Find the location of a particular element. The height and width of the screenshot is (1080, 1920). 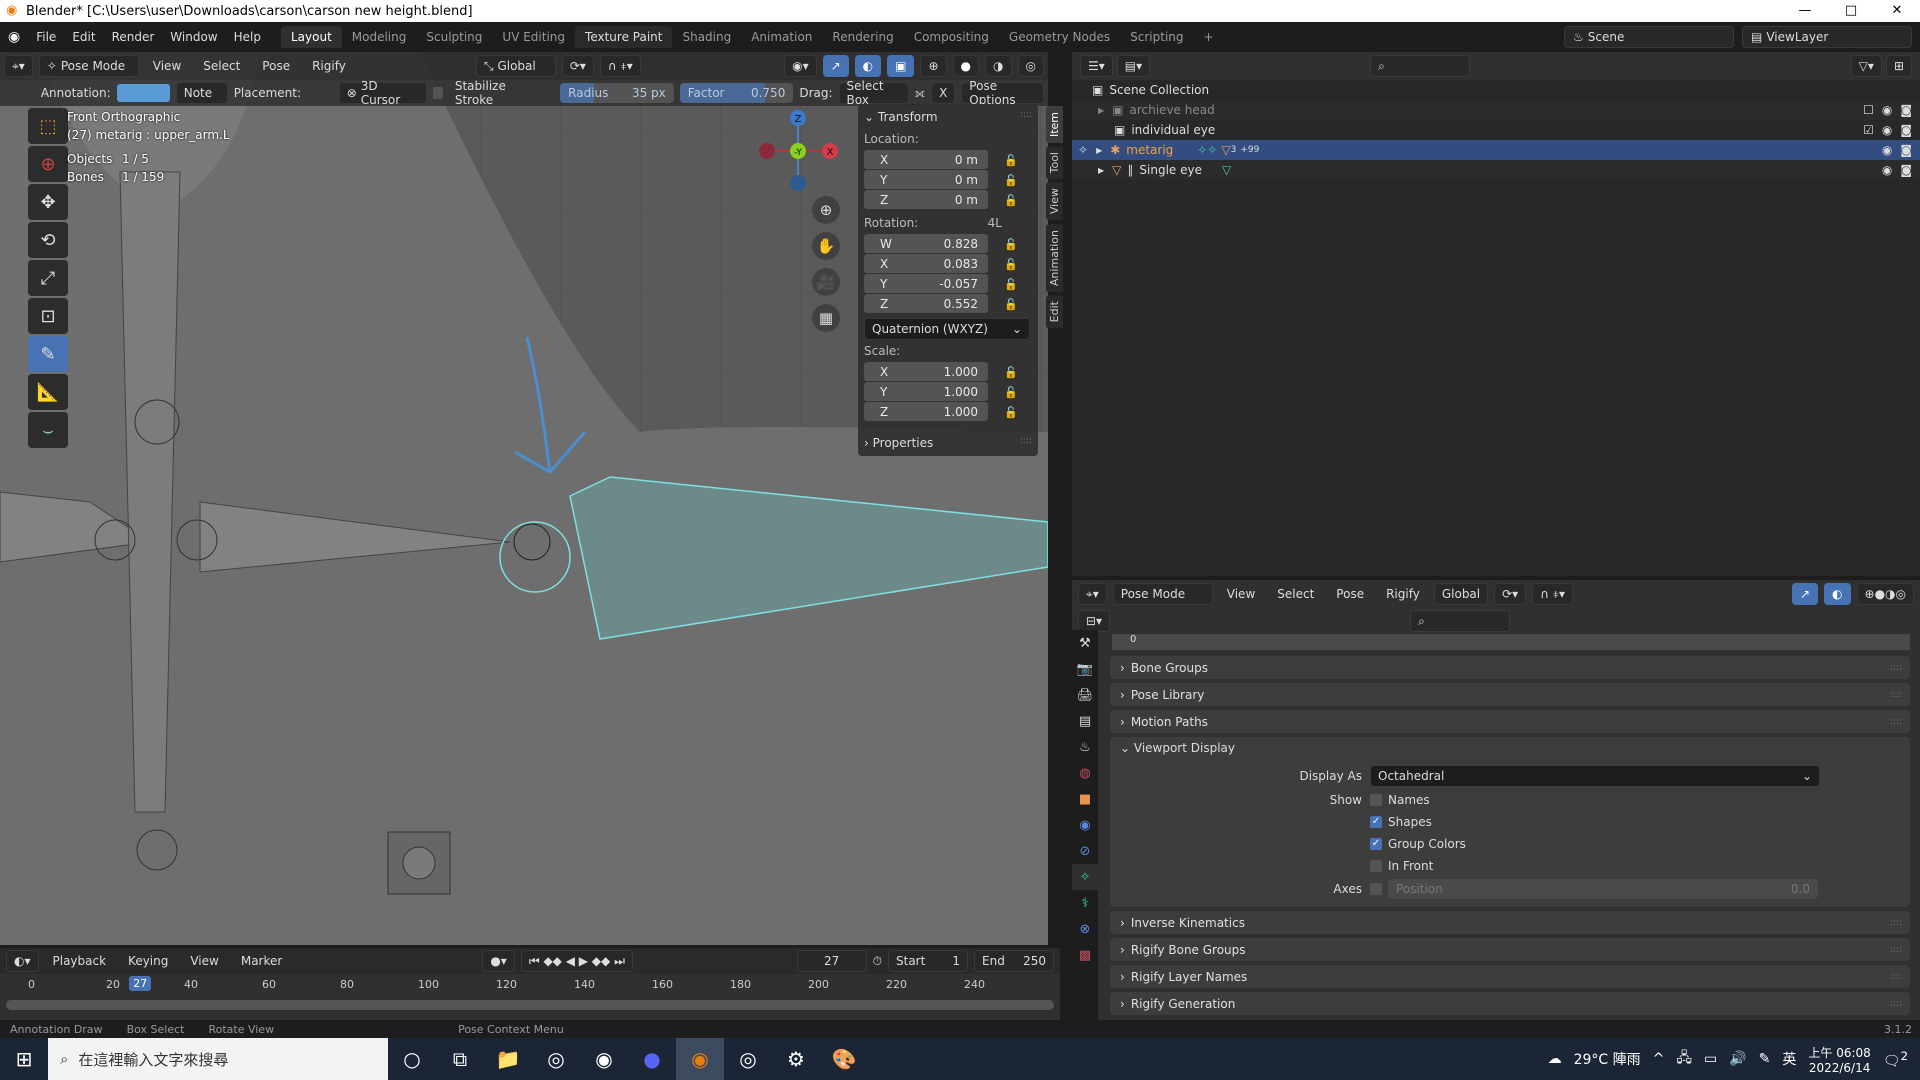

network-icon: 🖧 is located at coordinates (1684, 1059).